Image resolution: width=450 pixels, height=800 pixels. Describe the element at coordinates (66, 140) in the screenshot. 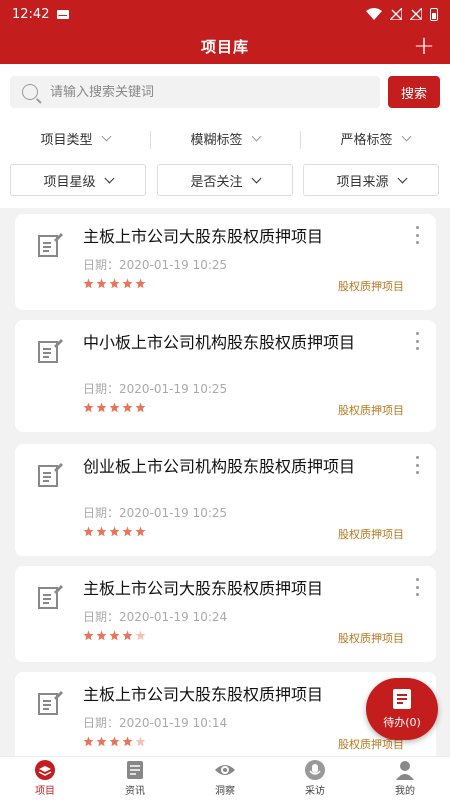

I see `filter-label: 项目类型` at that location.